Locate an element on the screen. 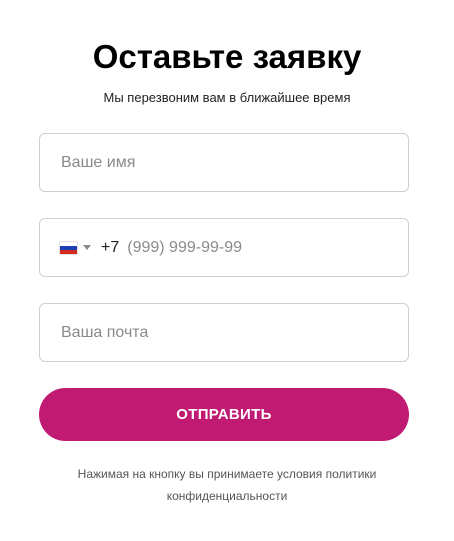 The image size is (454, 541). name-input is located at coordinates (224, 162).